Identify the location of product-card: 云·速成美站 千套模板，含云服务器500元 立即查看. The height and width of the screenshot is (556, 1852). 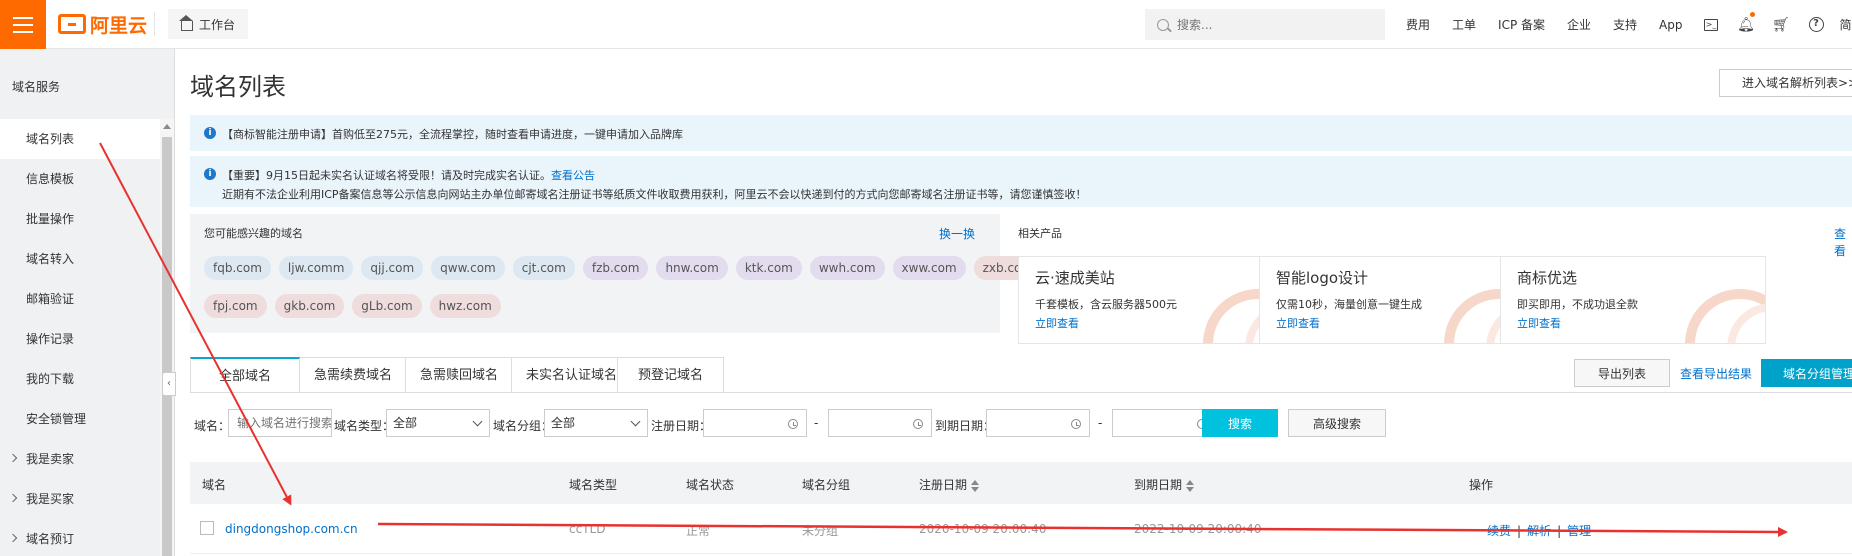
(1151, 300).